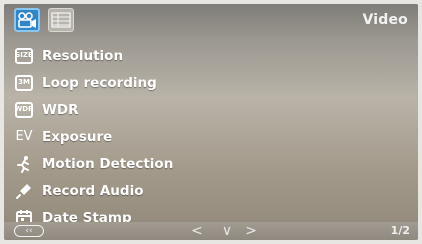 The width and height of the screenshot is (422, 244). I want to click on menu-item-label: Motion Detection, so click(108, 163).